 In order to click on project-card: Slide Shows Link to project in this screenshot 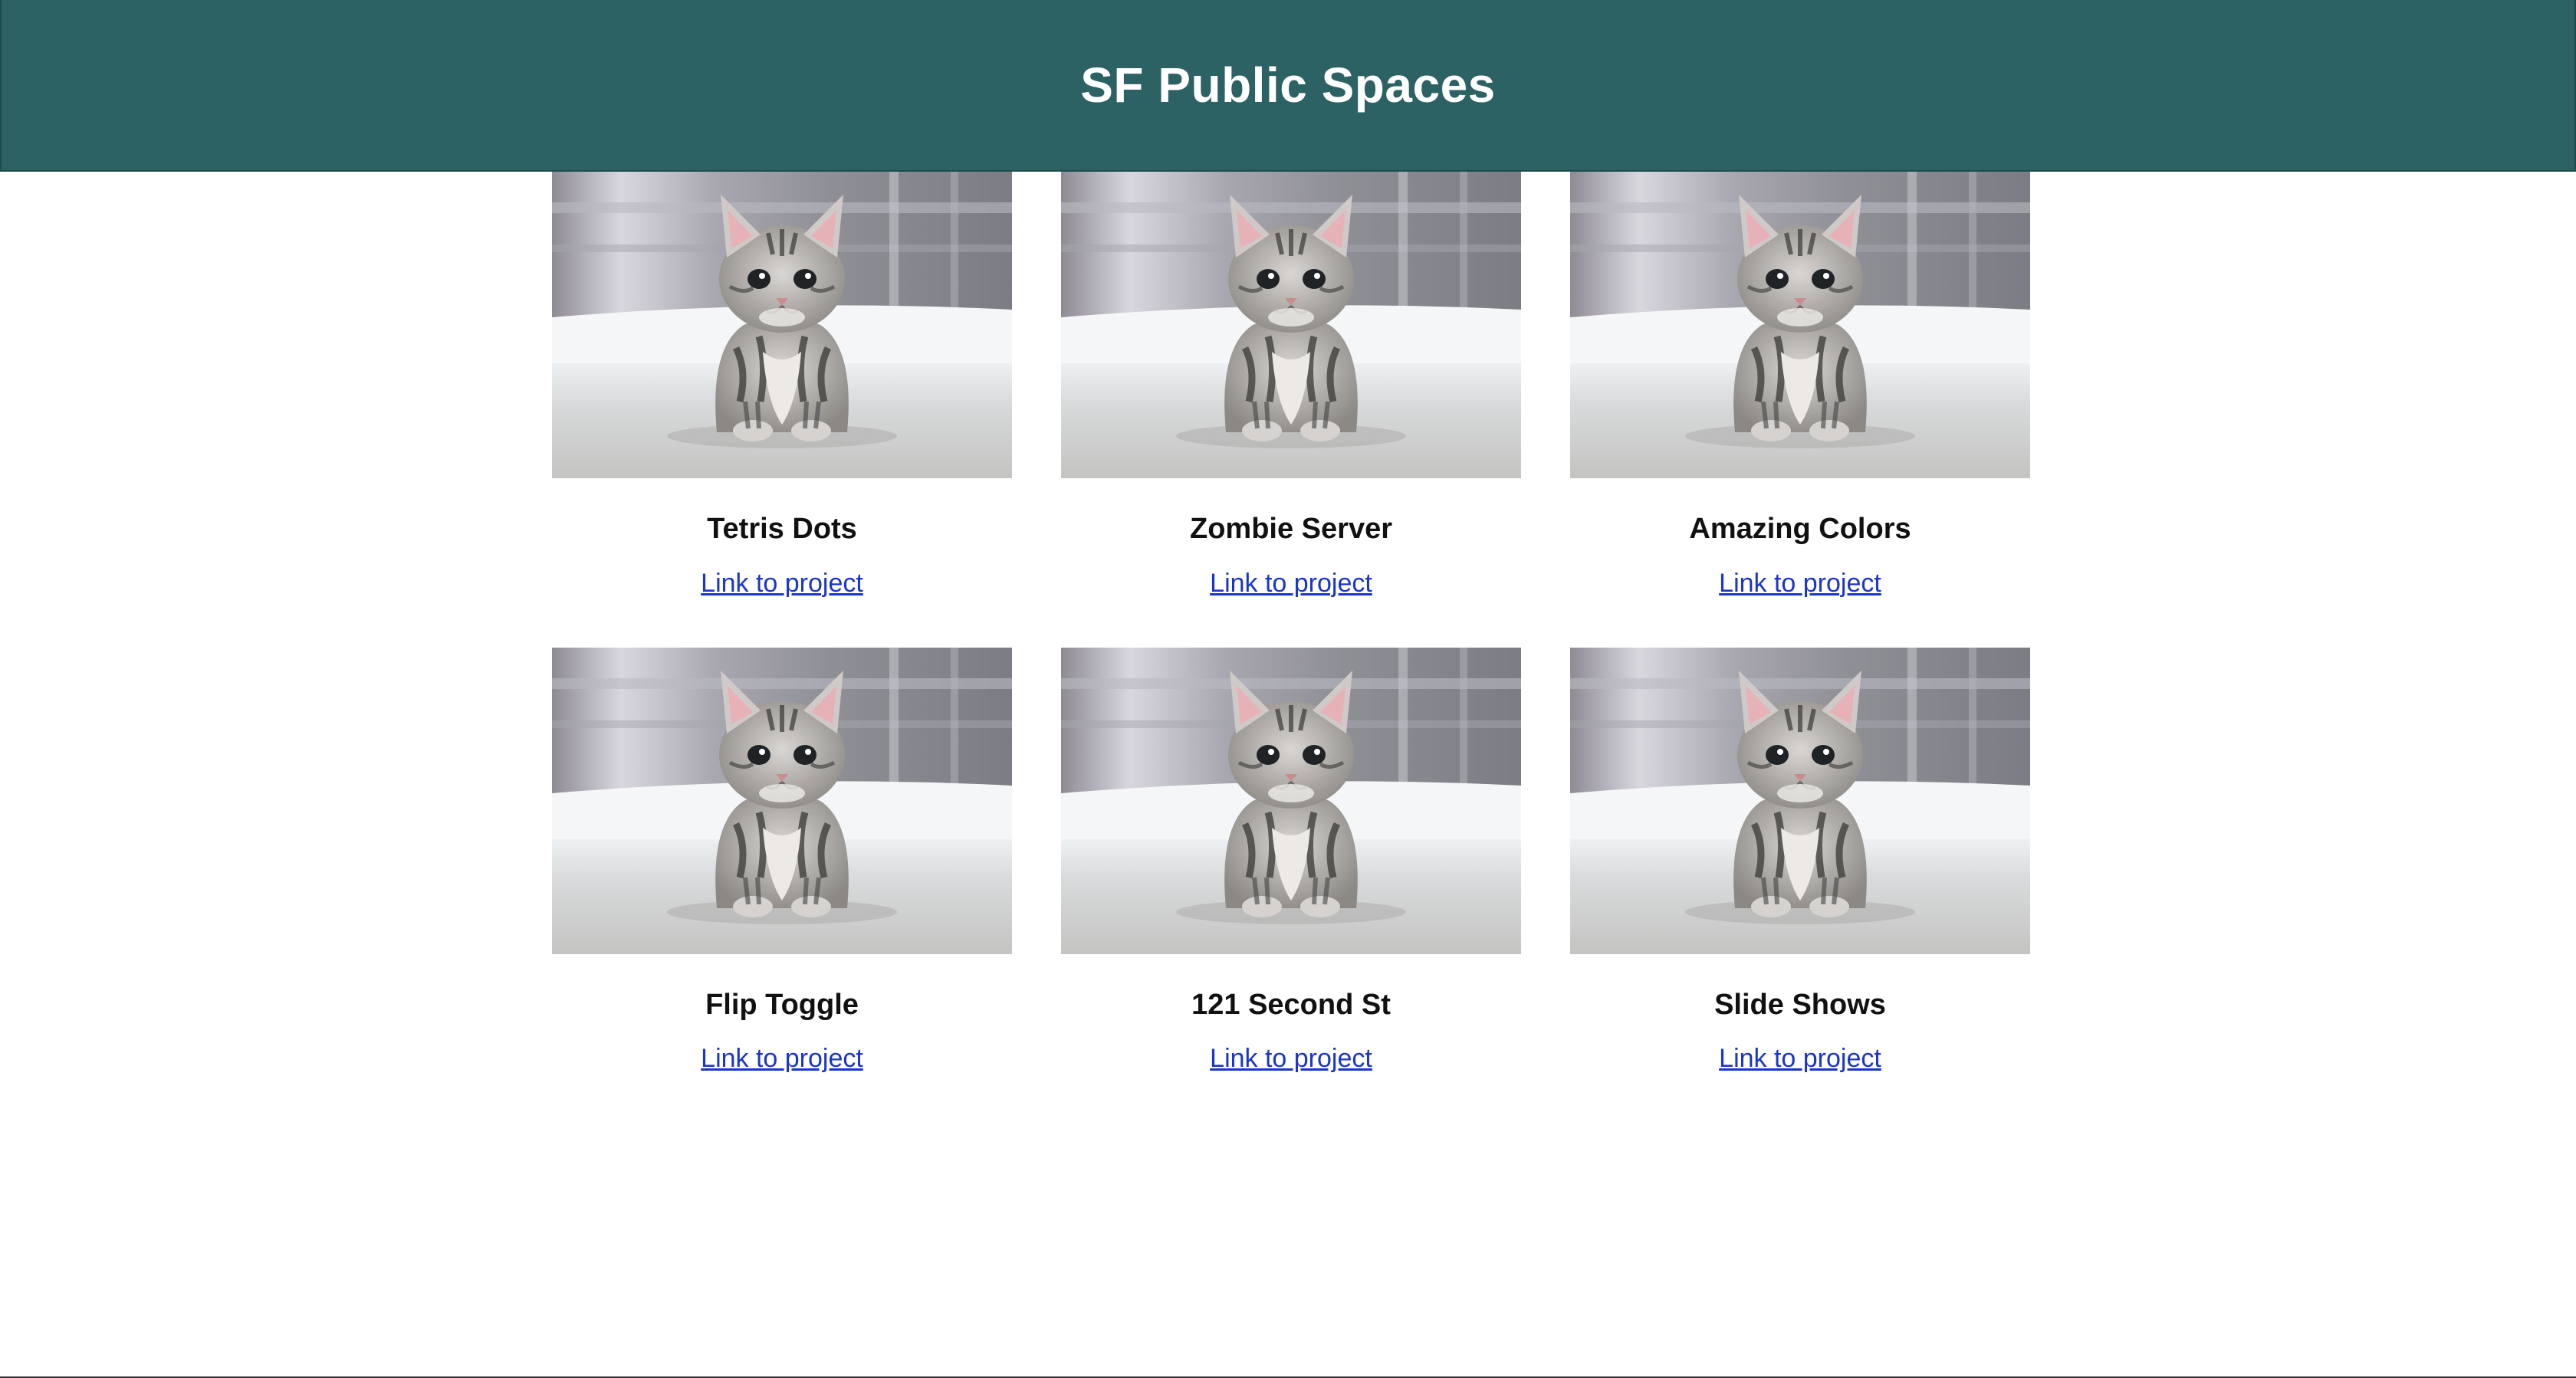, I will do `click(1800, 861)`.